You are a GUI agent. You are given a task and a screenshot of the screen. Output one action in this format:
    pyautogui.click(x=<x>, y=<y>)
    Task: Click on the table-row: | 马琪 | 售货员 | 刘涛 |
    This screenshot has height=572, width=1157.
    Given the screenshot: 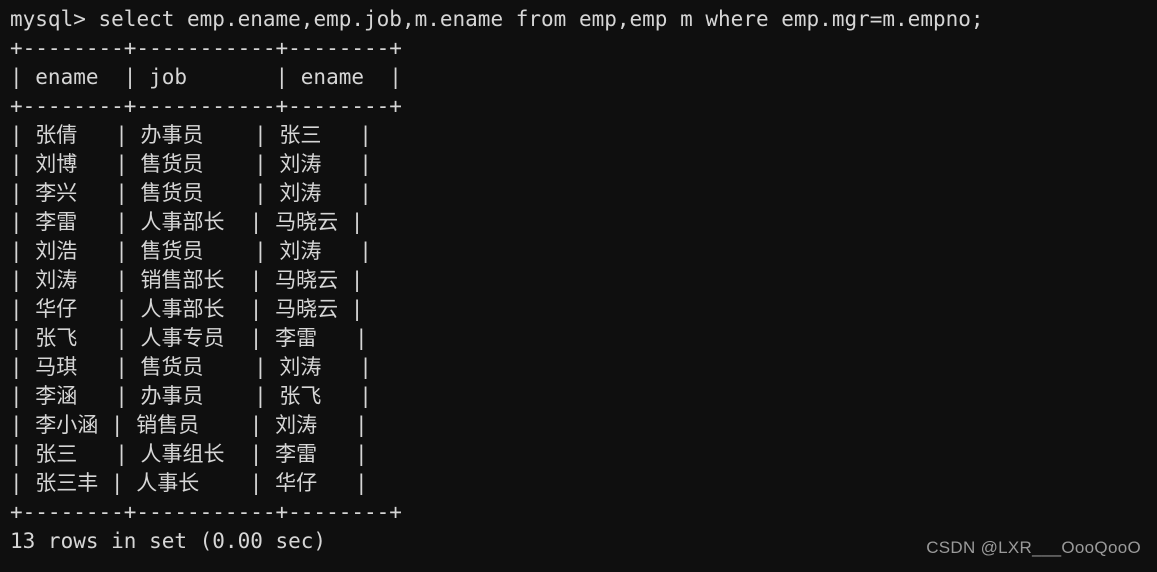 What is the action you would take?
    pyautogui.click(x=191, y=367)
    